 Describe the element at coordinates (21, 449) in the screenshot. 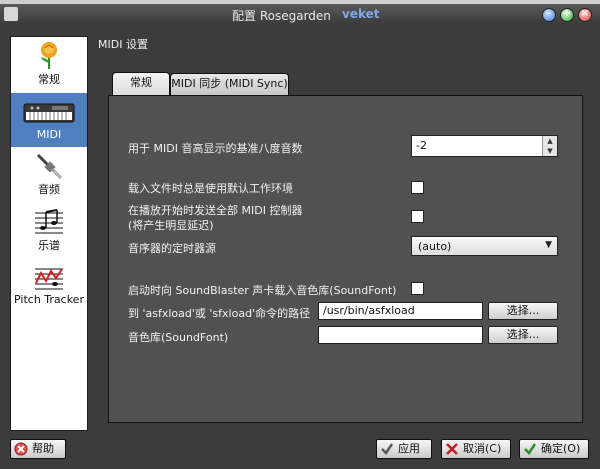

I see `help-icon` at that location.